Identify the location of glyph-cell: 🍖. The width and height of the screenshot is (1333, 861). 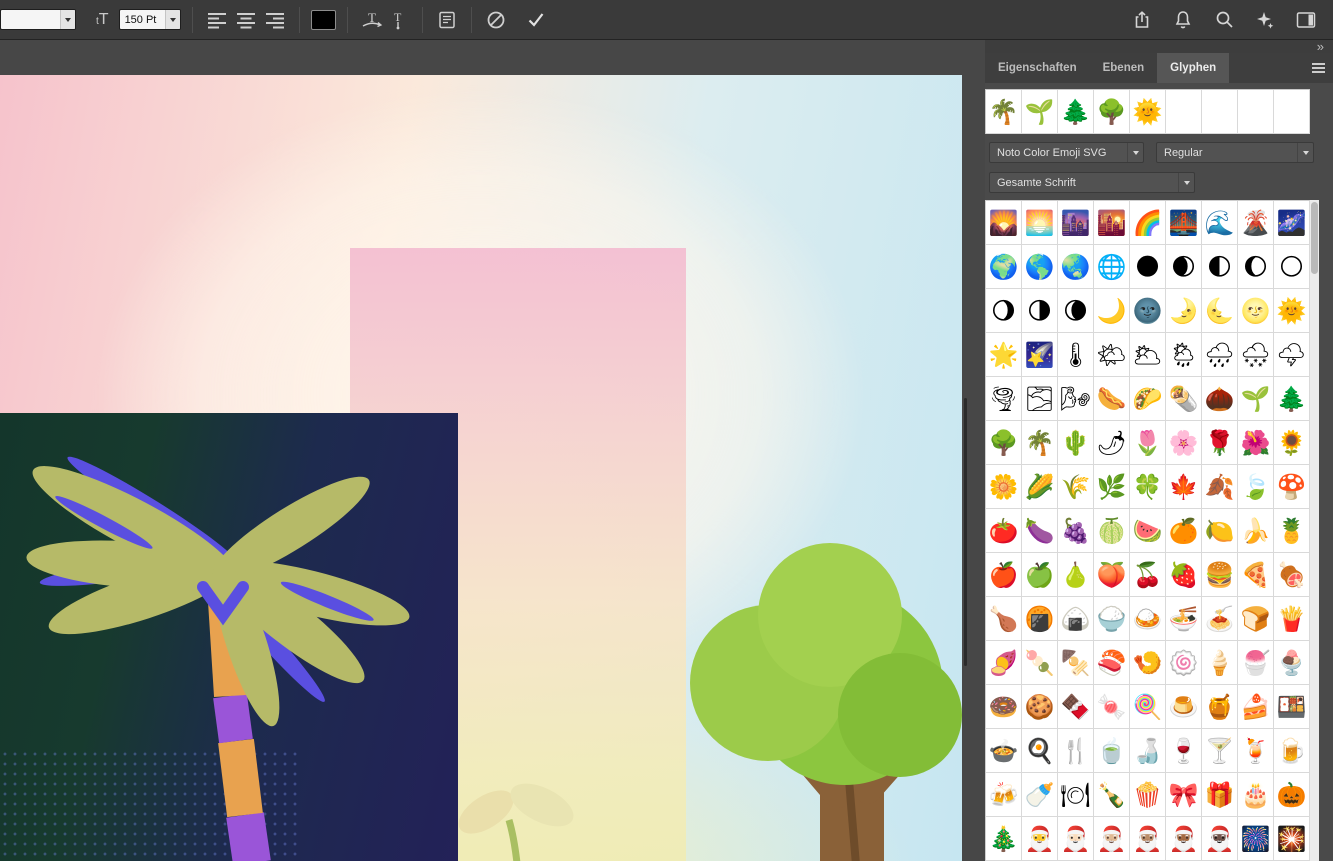
(1292, 575).